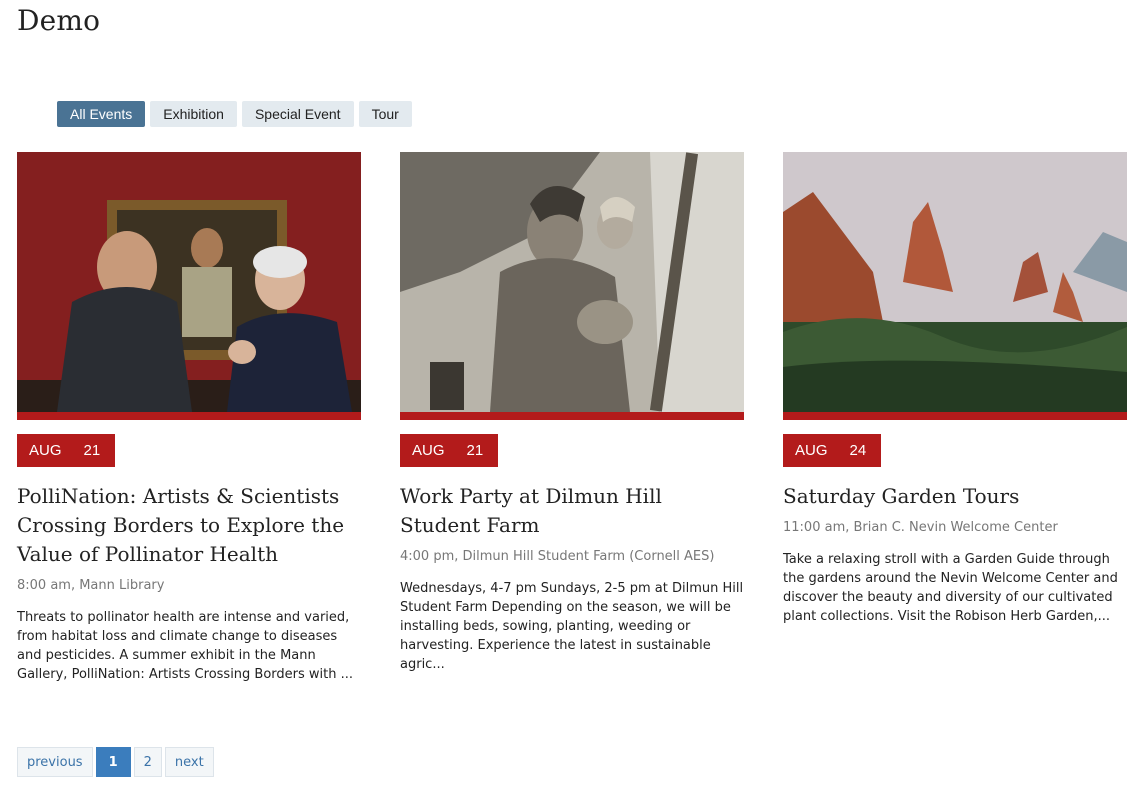  I want to click on event-filter-bar: All Events Exhibition Special Event Tour, so click(234, 114).